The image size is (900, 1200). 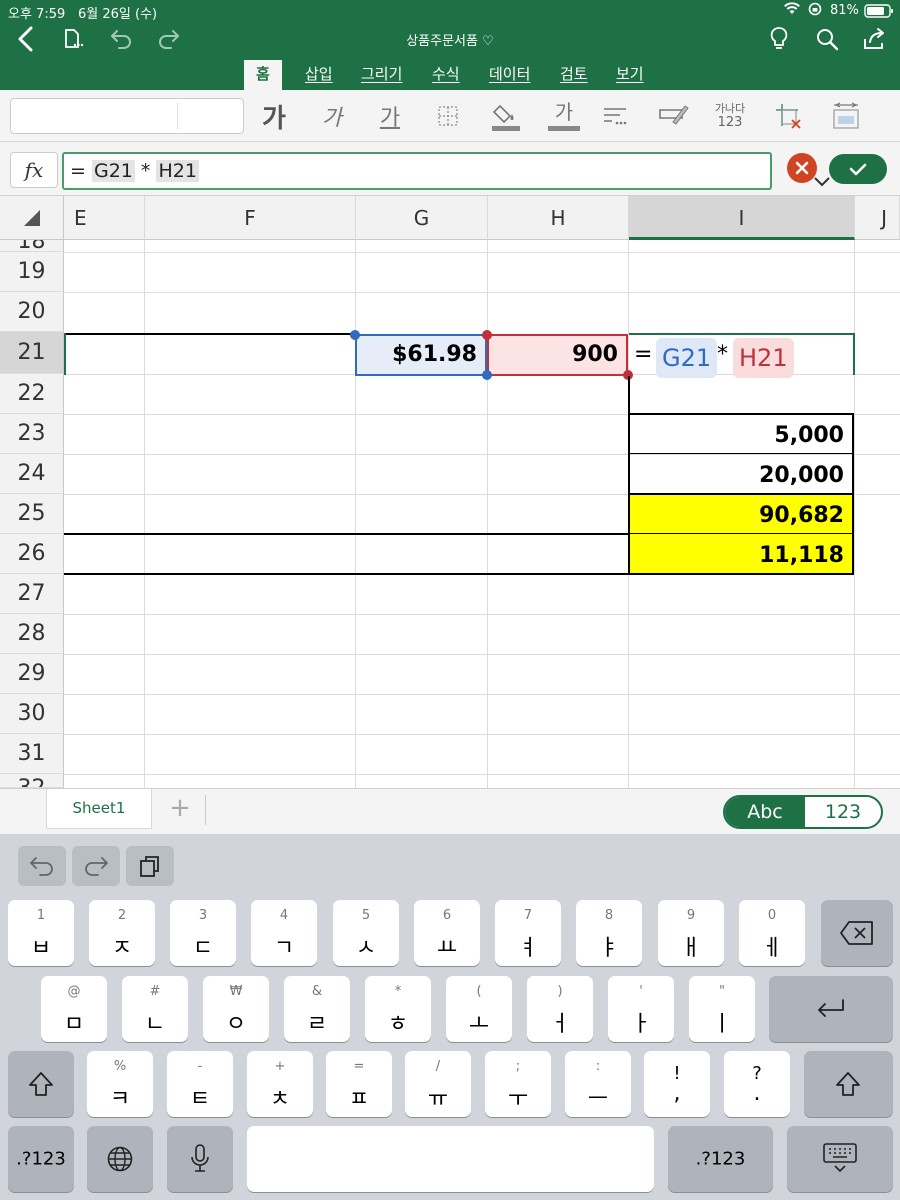 I want to click on key-s: 5ㅅ, so click(x=366, y=933).